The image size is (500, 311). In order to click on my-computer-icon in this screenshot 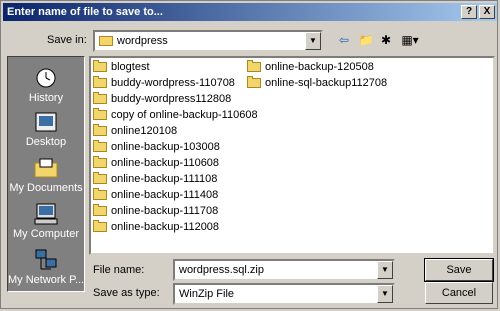, I will do `click(46, 214)`.